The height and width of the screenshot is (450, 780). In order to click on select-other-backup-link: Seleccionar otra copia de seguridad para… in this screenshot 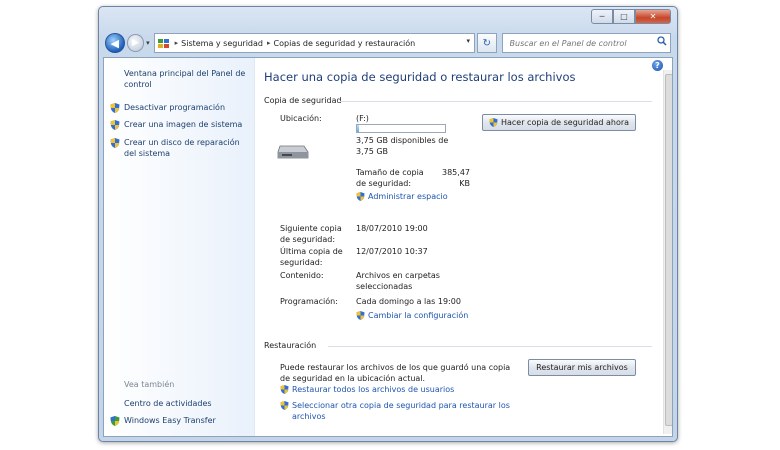, I will do `click(401, 411)`.